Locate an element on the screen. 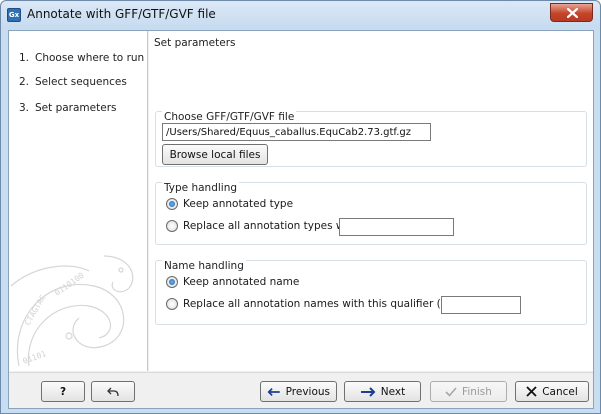 The width and height of the screenshot is (601, 414). finish-button: Finish is located at coordinates (468, 391).